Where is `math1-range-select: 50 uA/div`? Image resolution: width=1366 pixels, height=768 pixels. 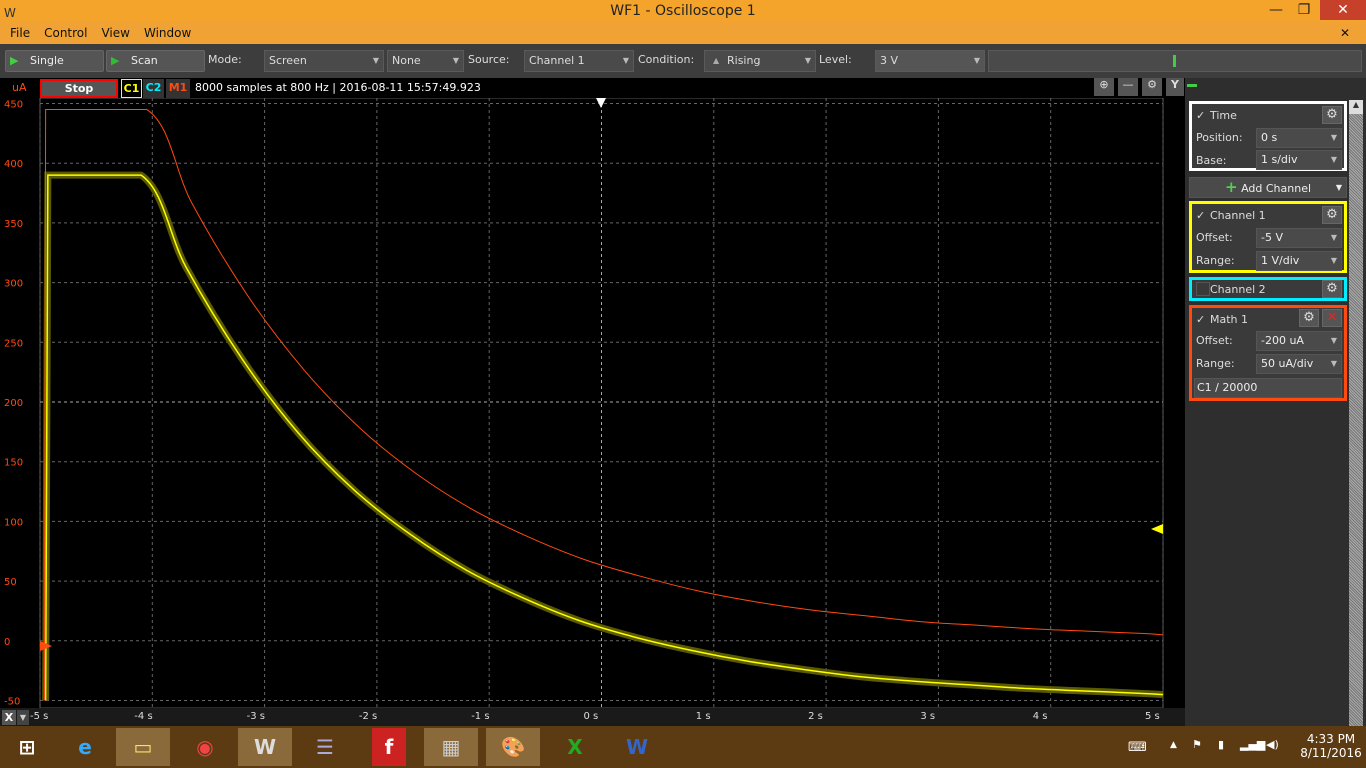
math1-range-select: 50 uA/div is located at coordinates (1299, 364).